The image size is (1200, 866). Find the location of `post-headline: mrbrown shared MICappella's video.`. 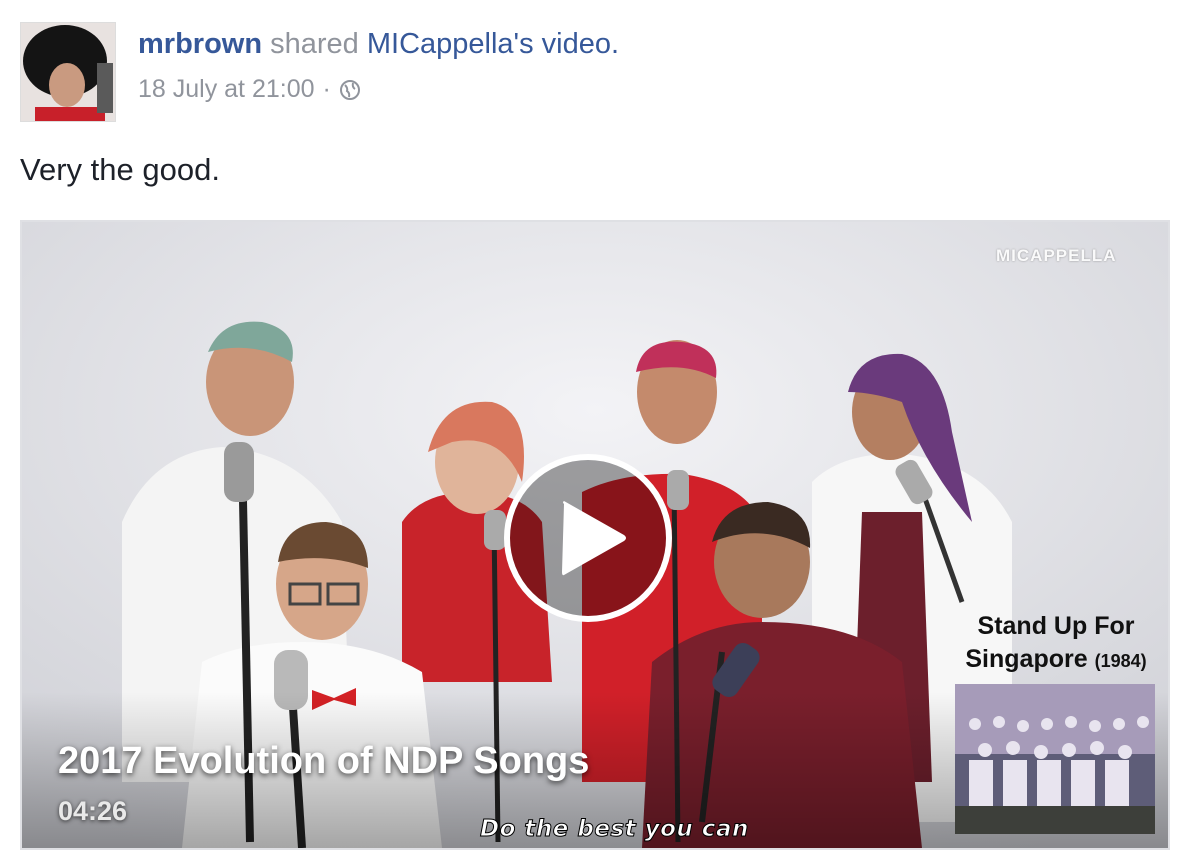

post-headline: mrbrown shared MICappella's video. is located at coordinates (378, 44).